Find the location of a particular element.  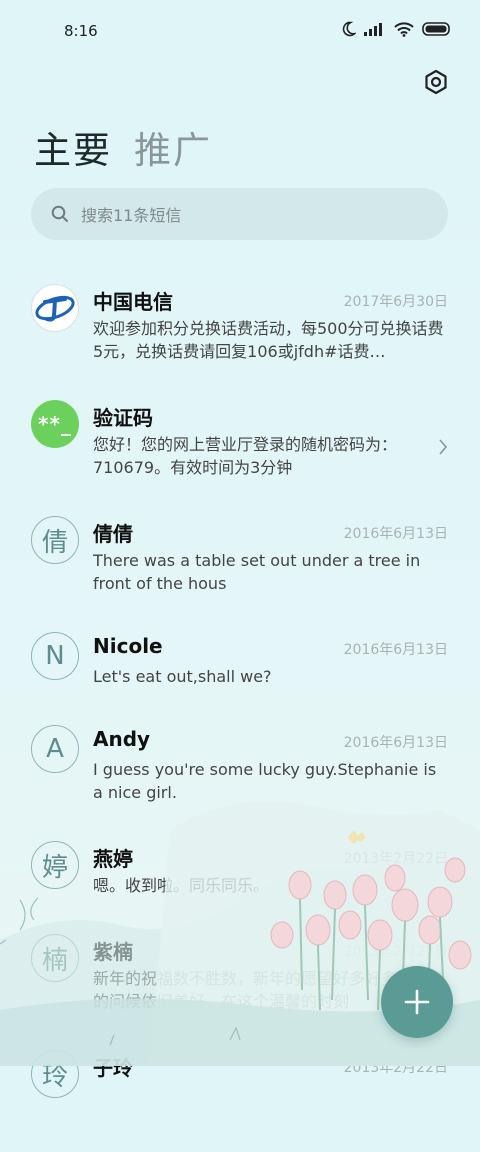

moon-icon is located at coordinates (349, 29).